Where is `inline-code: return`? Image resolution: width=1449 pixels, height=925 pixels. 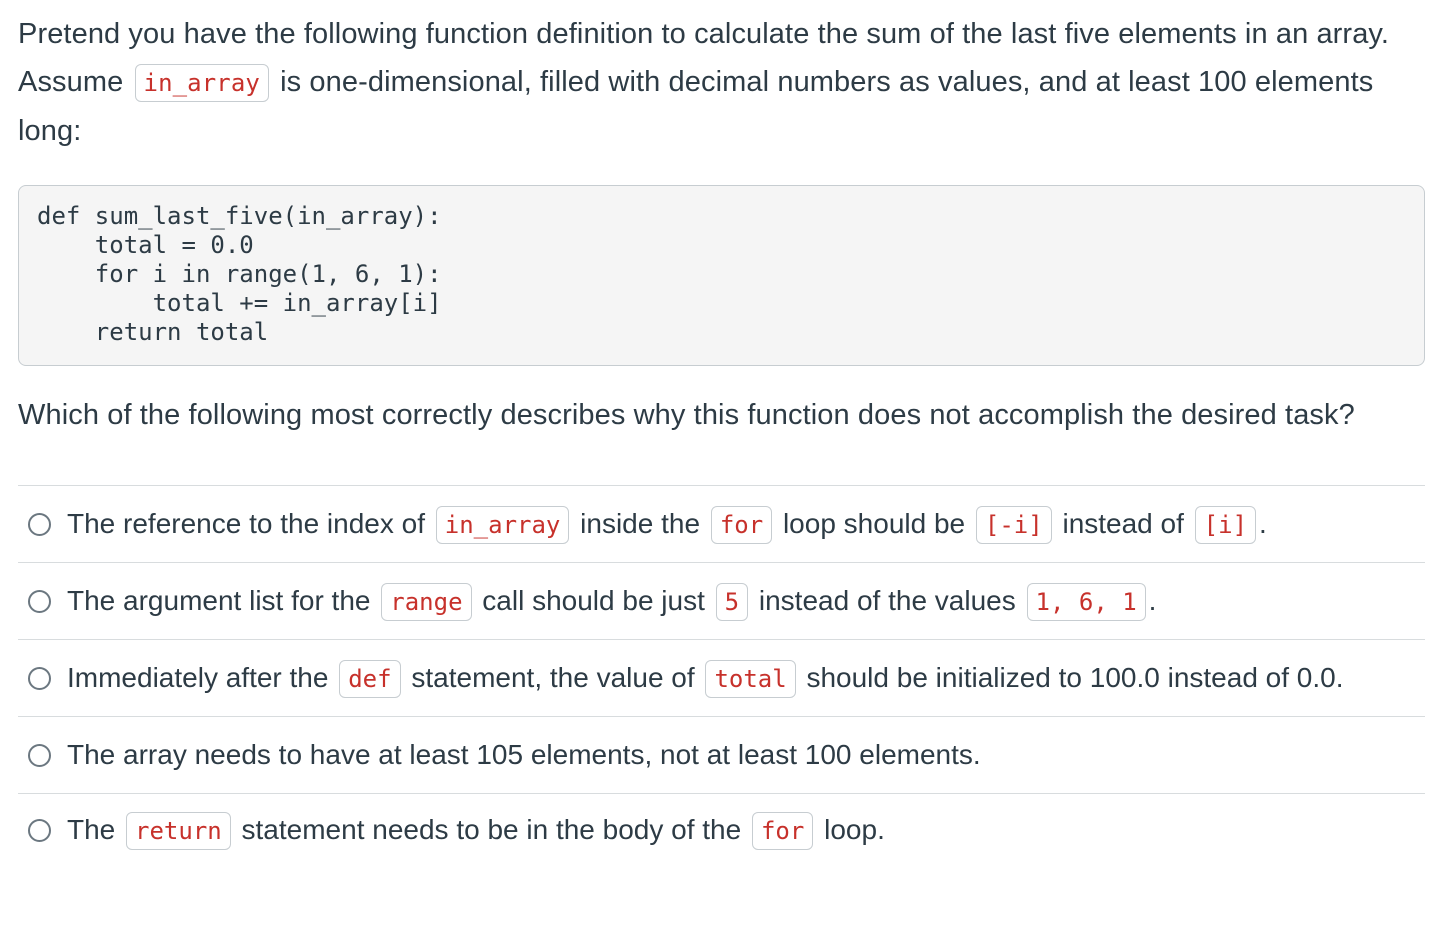 inline-code: return is located at coordinates (178, 831).